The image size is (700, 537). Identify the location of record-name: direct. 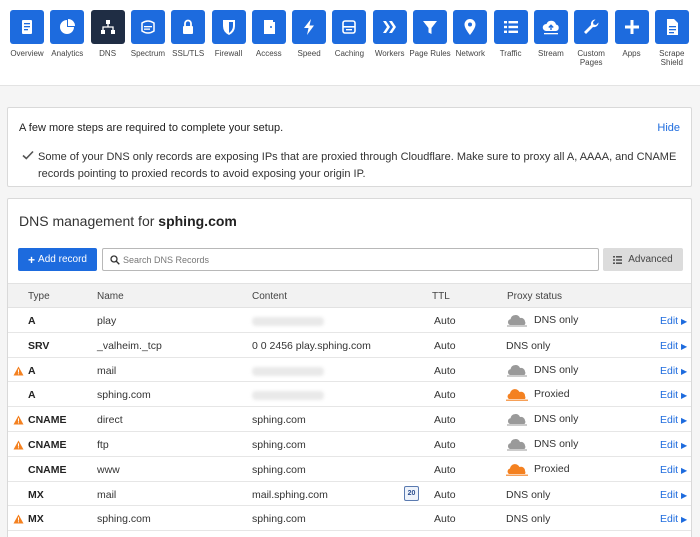
(110, 420).